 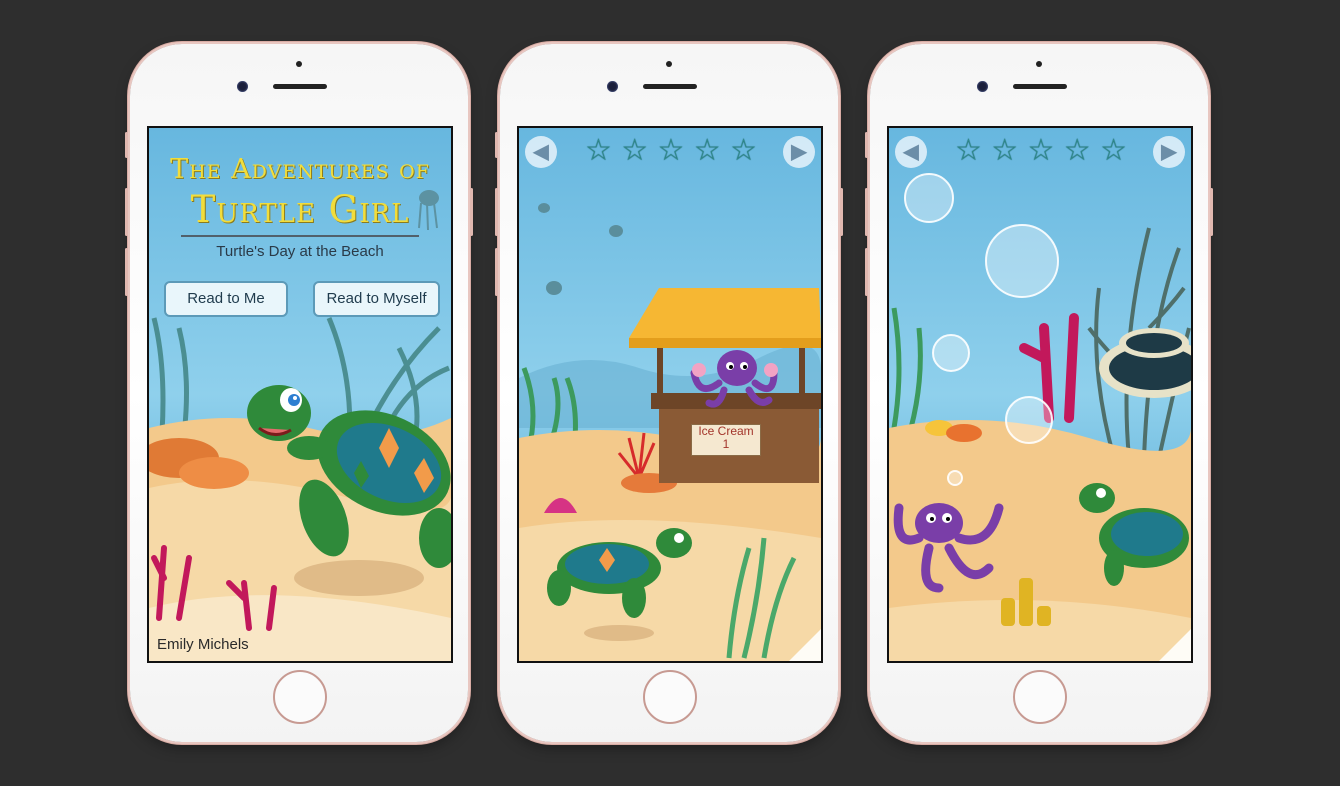 I want to click on sign-text-line2: 1, so click(x=726, y=444).